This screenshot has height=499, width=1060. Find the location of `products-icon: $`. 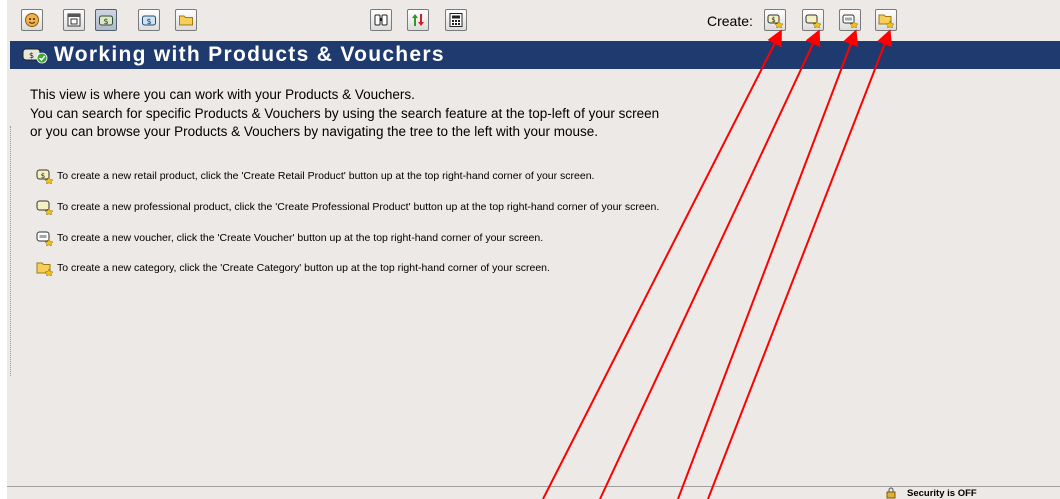

products-icon: $ is located at coordinates (106, 20).